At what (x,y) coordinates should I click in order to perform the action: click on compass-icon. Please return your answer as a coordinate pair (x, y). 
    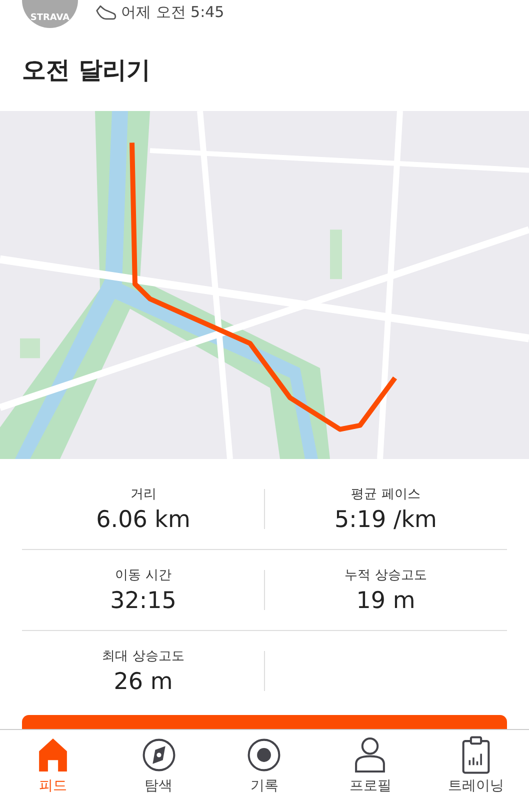
    Looking at the image, I should click on (158, 755).